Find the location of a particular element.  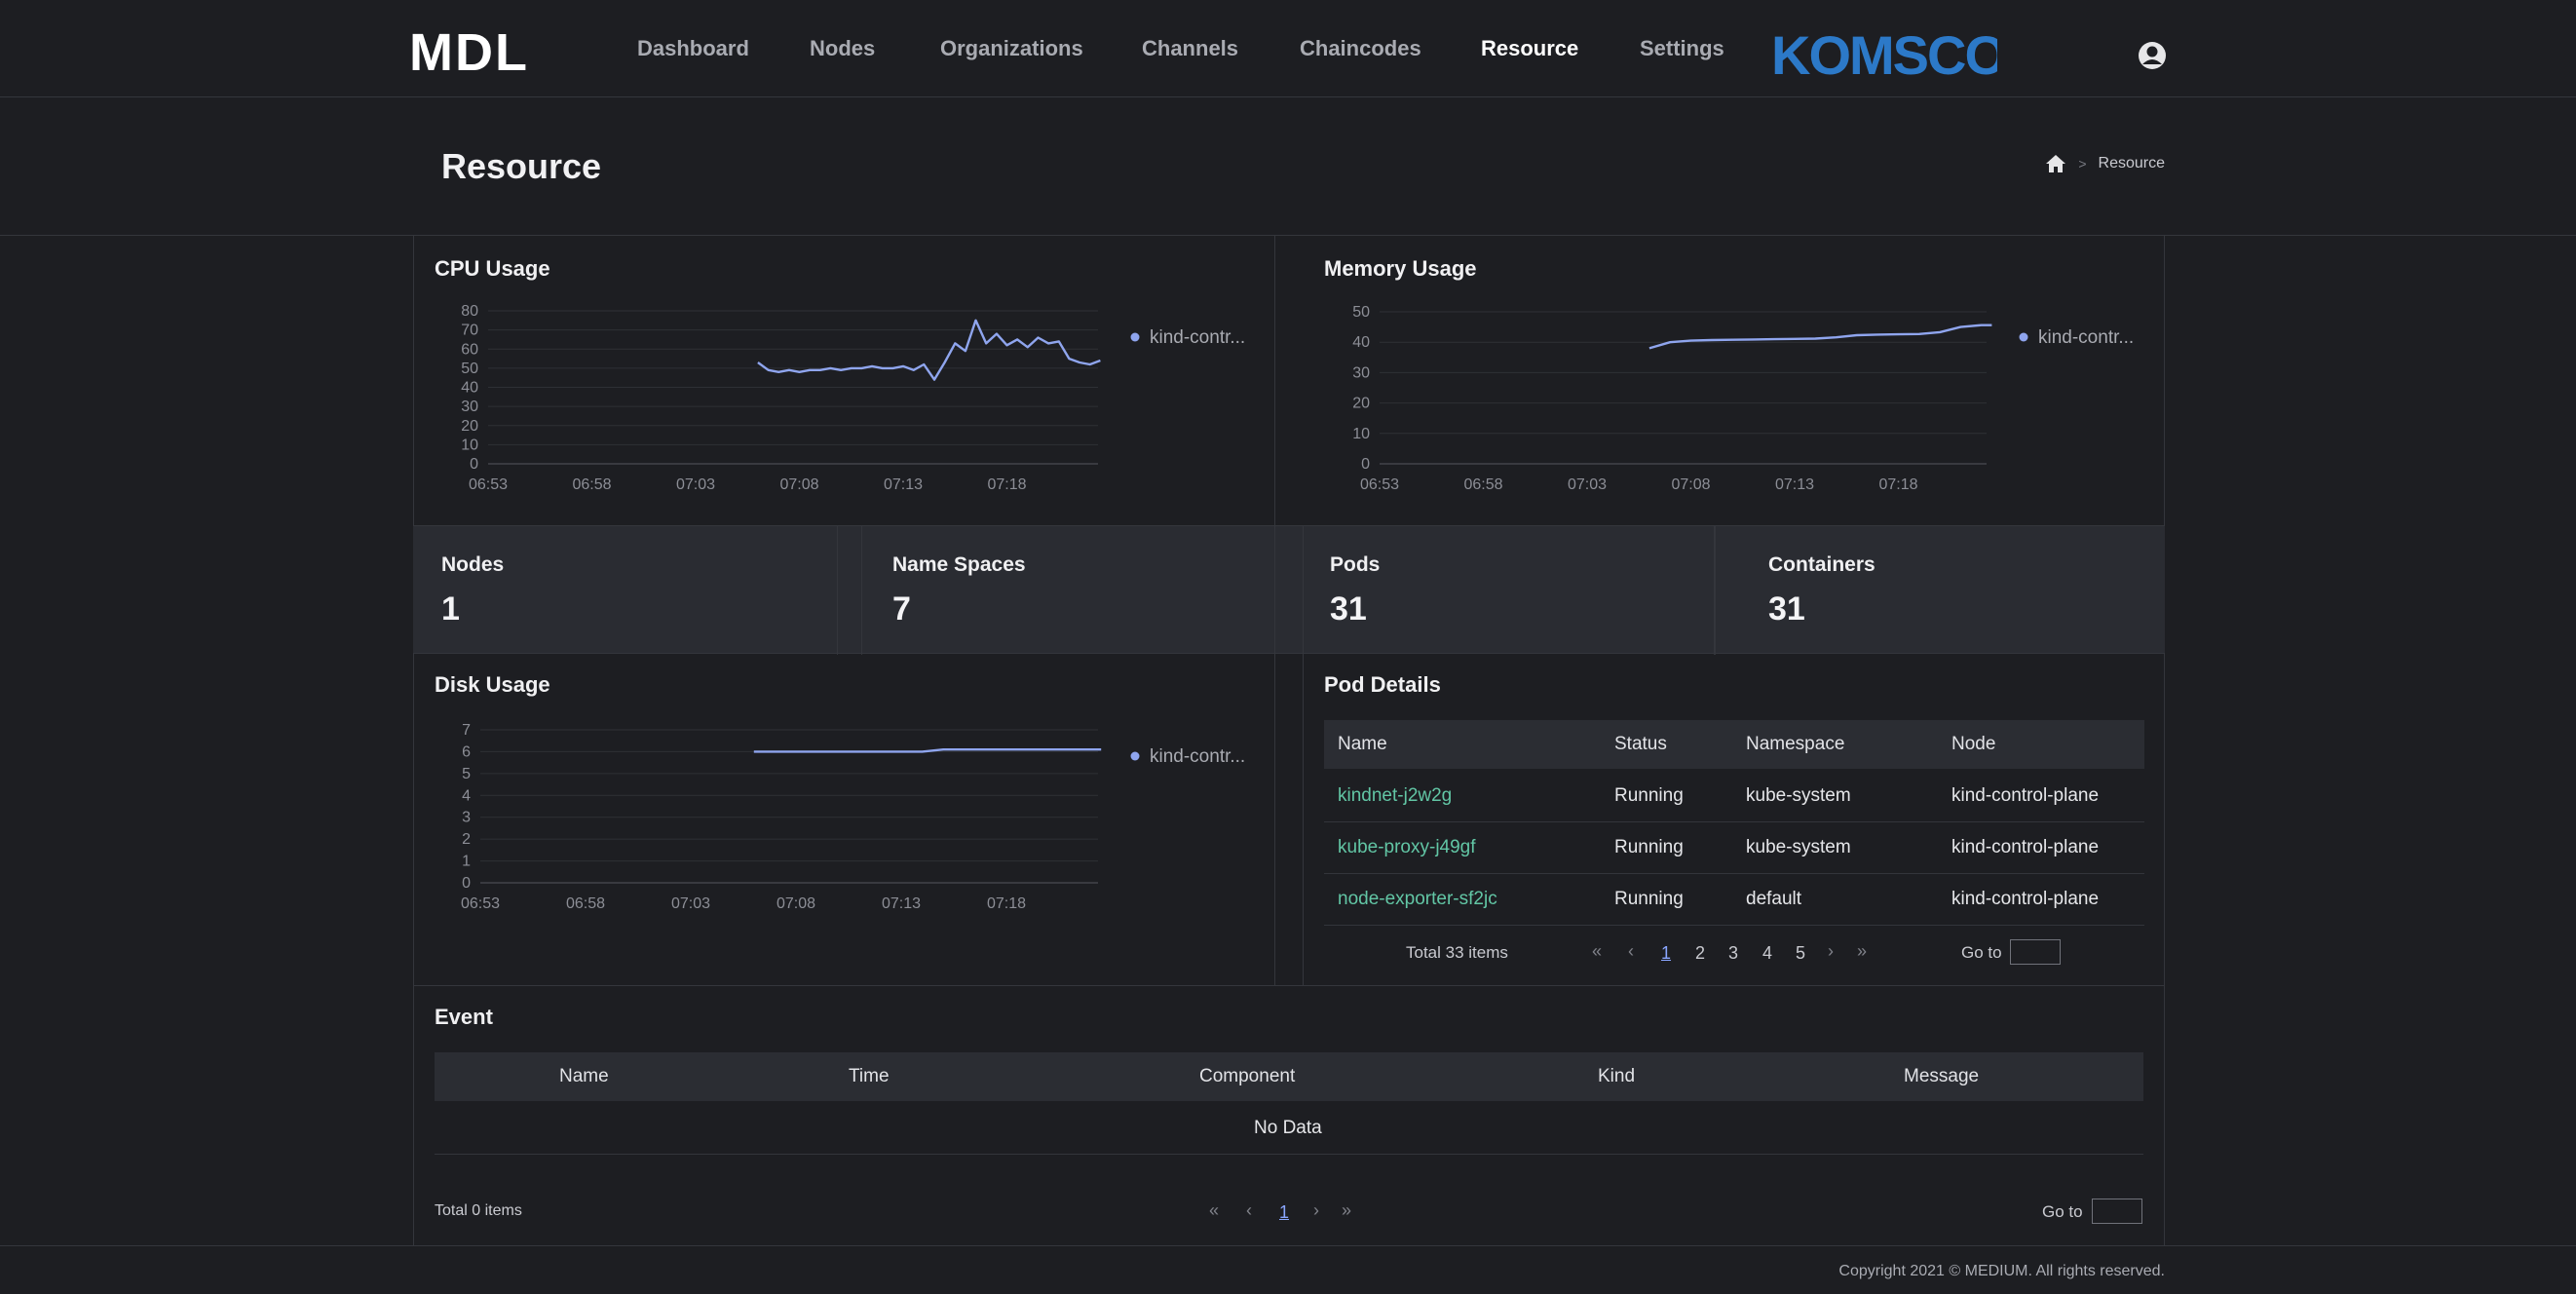

disk-chart-y-tick-label: 3 is located at coordinates (466, 818).